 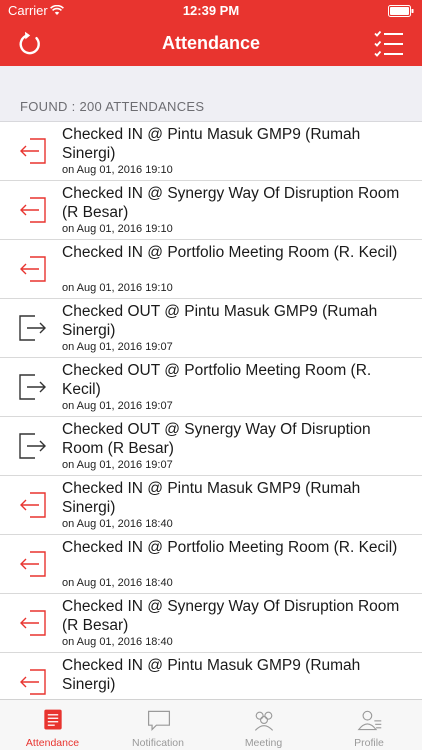 What do you see at coordinates (210, 43) in the screenshot?
I see `page-title: Attendance` at bounding box center [210, 43].